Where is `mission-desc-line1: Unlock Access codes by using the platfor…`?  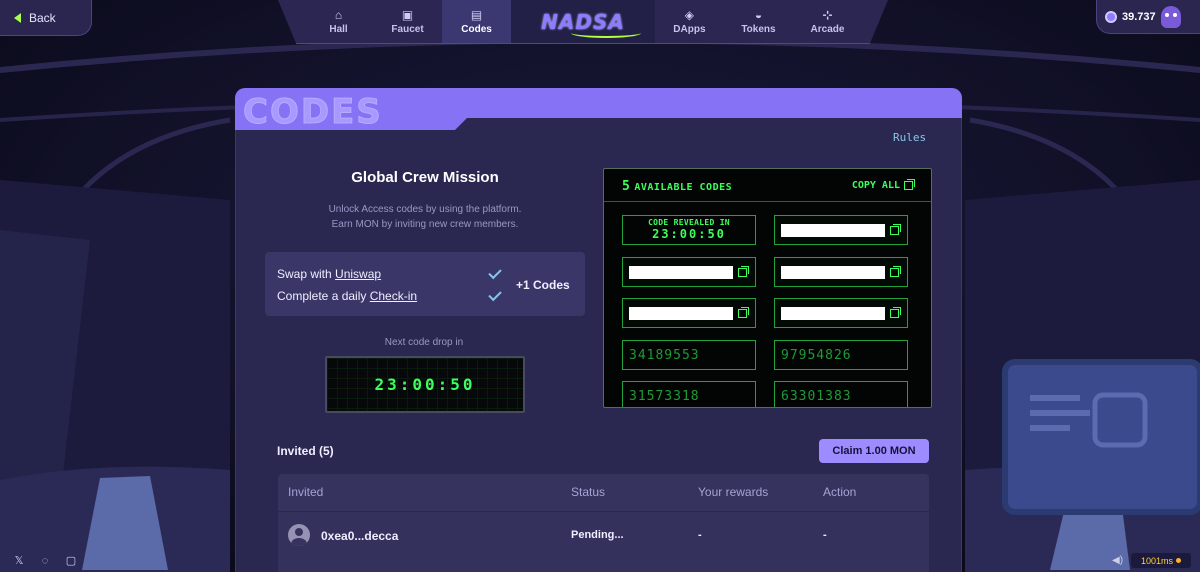
mission-desc-line1: Unlock Access codes by using the platfor… is located at coordinates (425, 209).